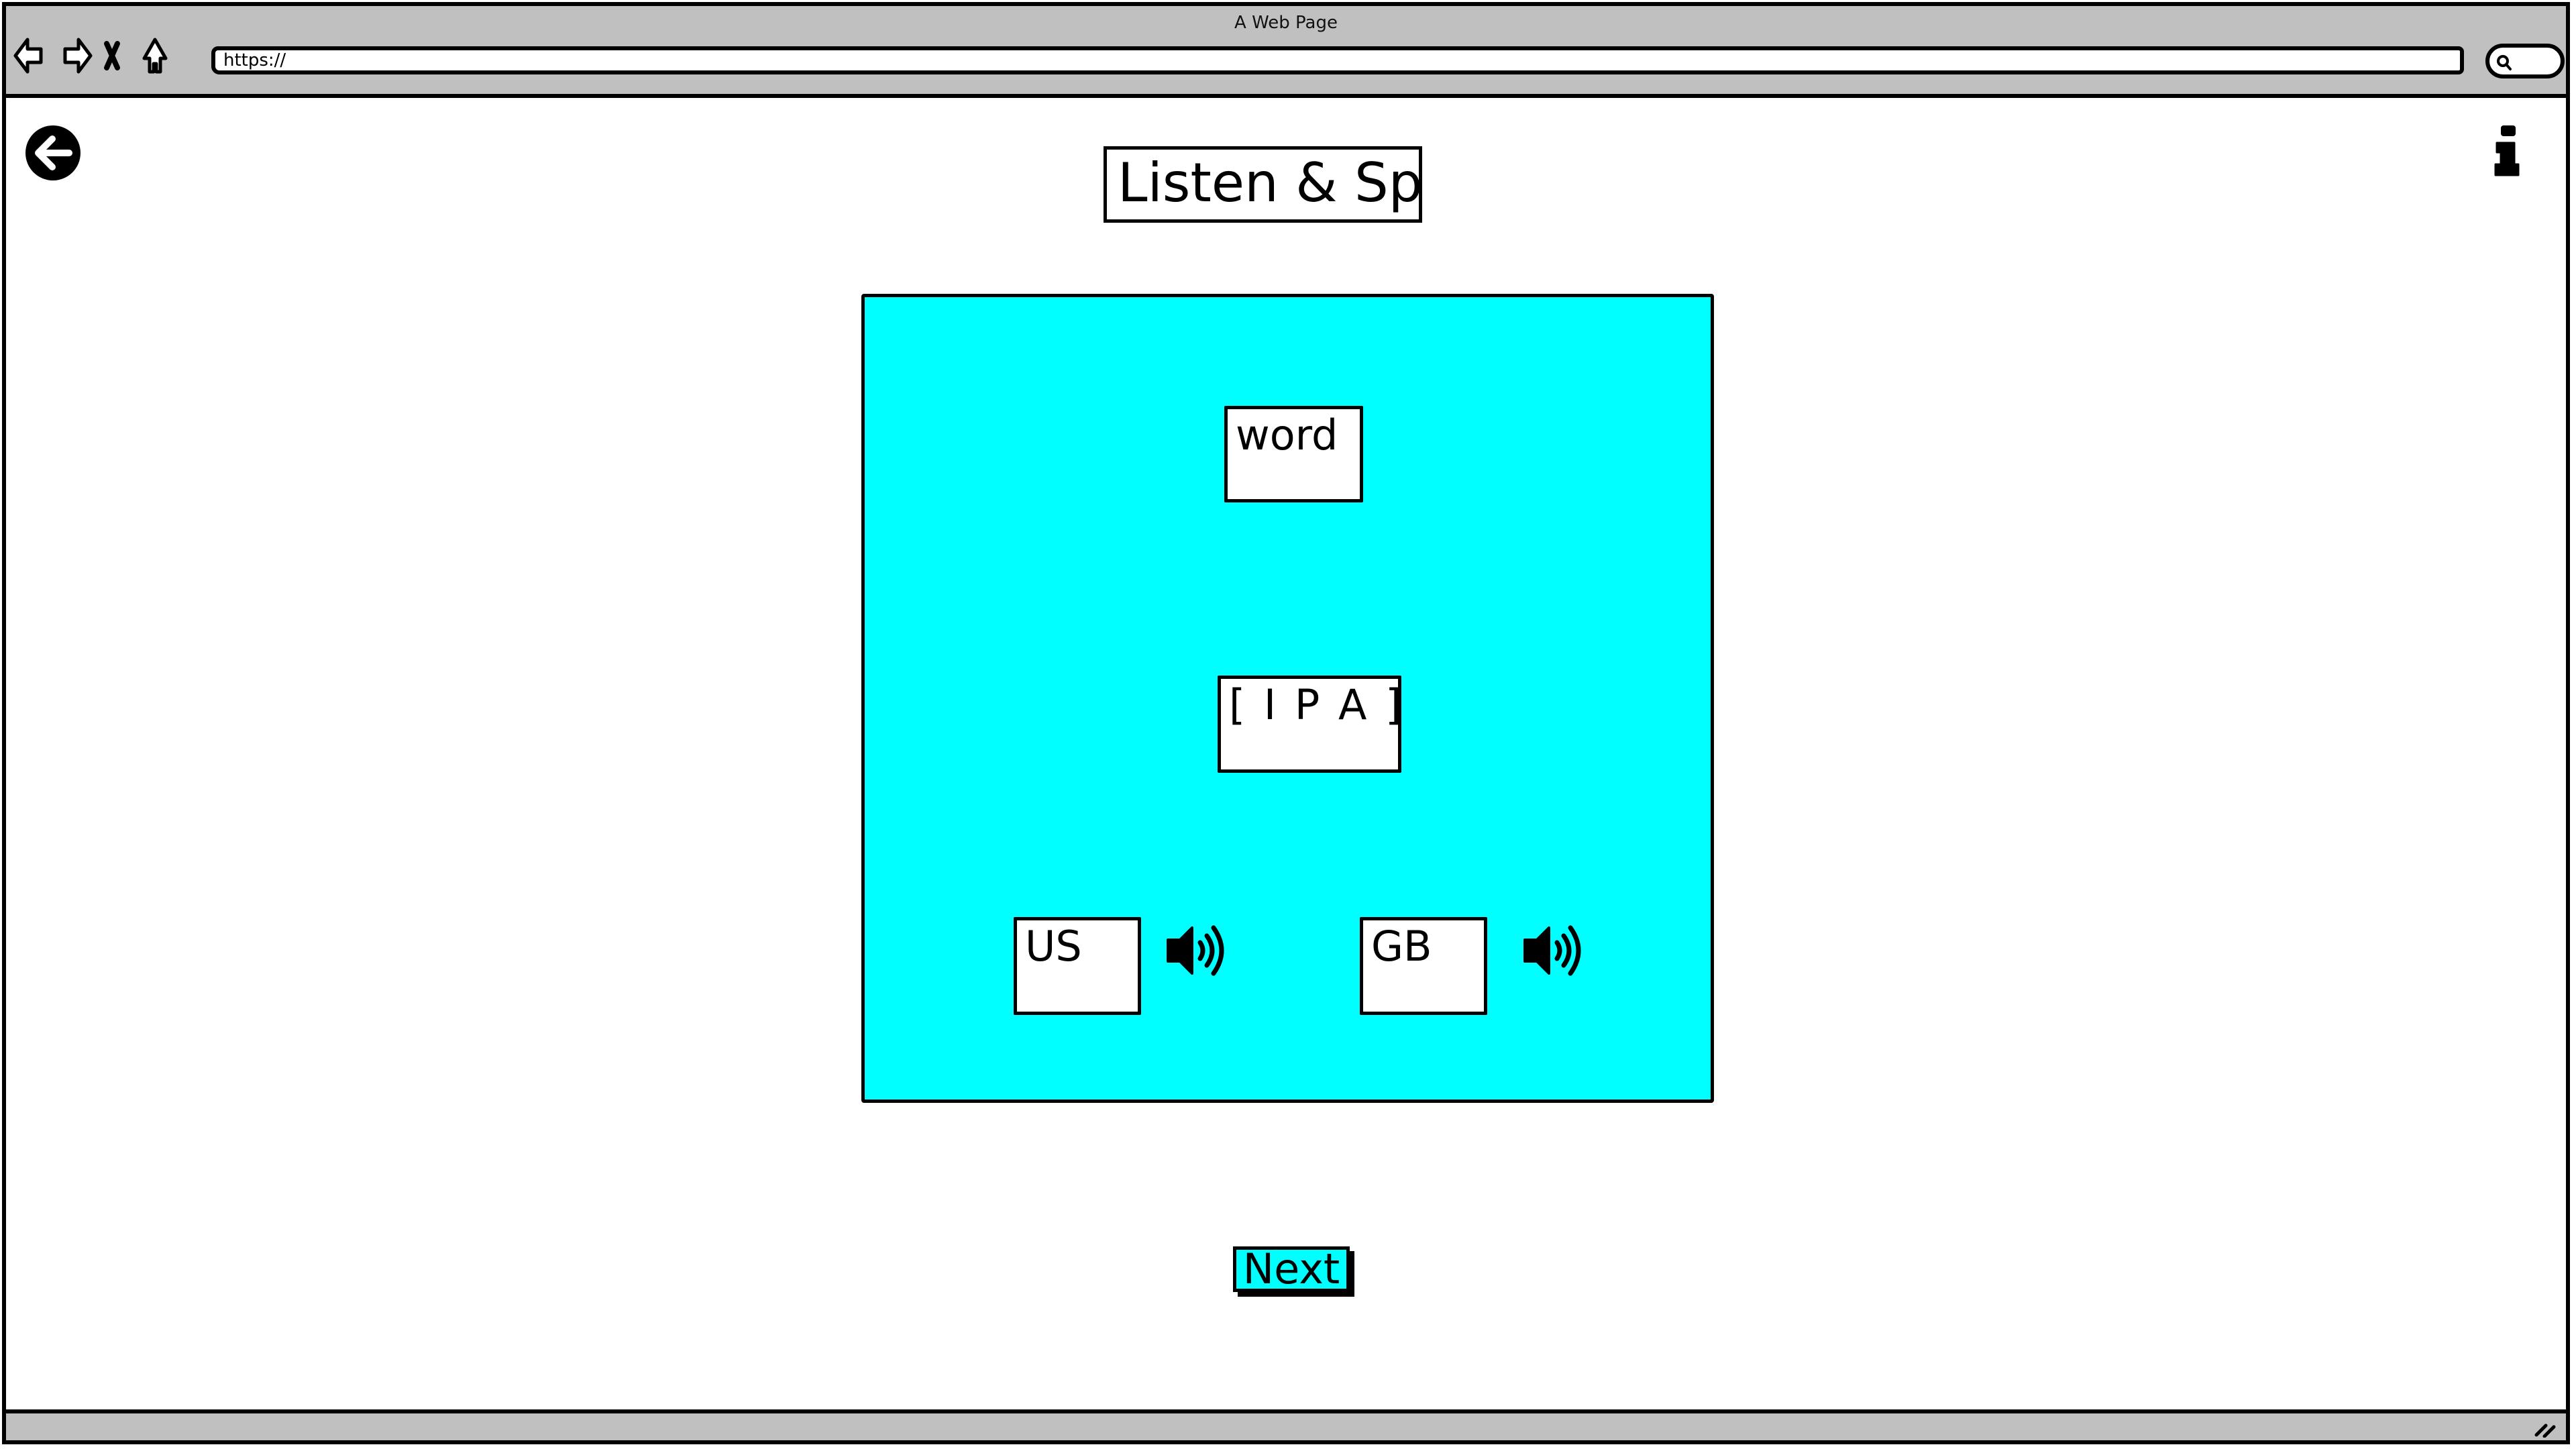 The width and height of the screenshot is (2576, 1449). I want to click on gb-speaker-button, so click(1553, 950).